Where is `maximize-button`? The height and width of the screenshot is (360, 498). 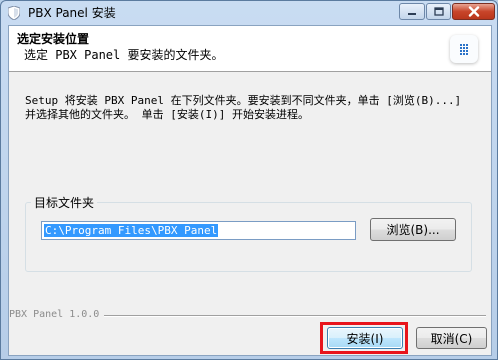
maximize-button is located at coordinates (438, 11).